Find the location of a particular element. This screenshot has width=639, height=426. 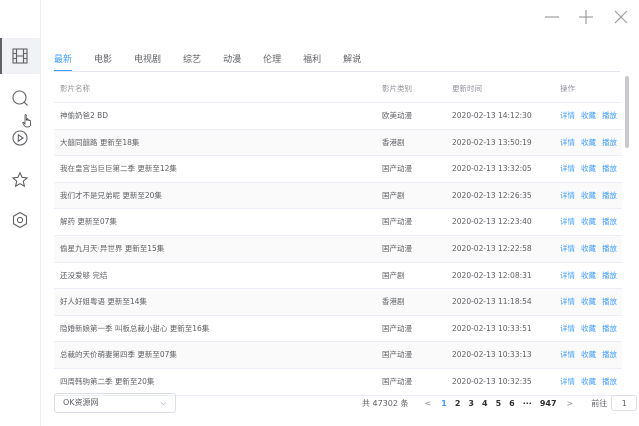

page-3: 3 is located at coordinates (471, 403).